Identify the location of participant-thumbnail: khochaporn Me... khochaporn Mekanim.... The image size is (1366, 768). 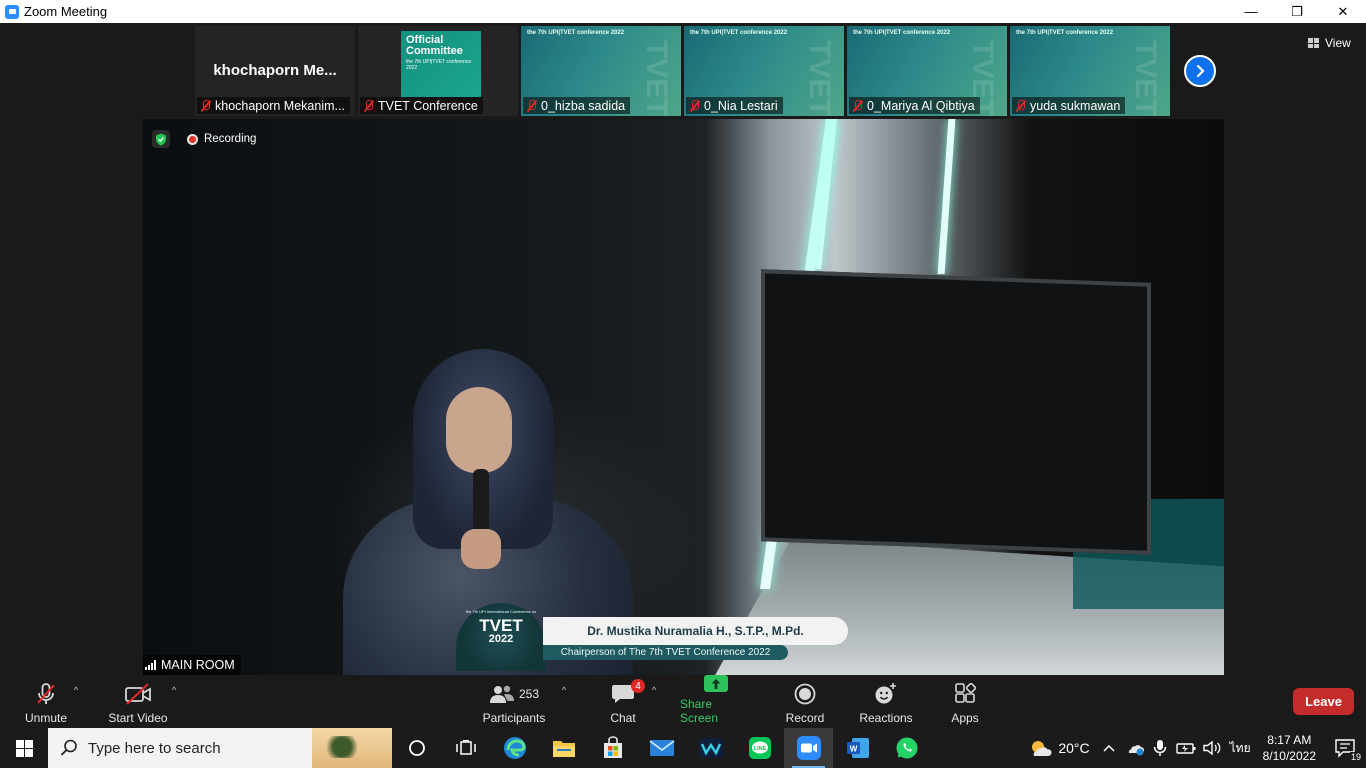
(275, 71).